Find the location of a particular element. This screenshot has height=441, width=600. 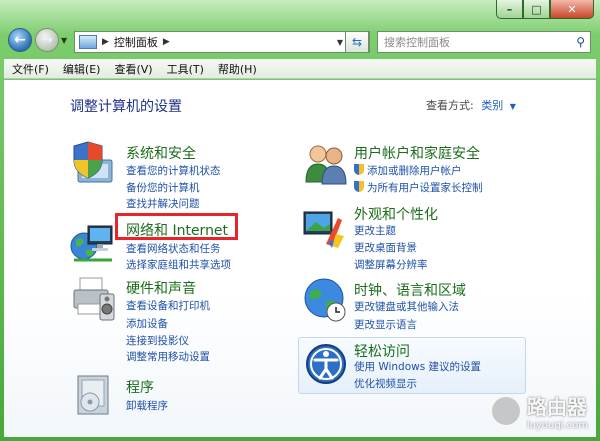

address-bar: ▶ 控制面板 ▶ ▼ ⇆ is located at coordinates (222, 42).